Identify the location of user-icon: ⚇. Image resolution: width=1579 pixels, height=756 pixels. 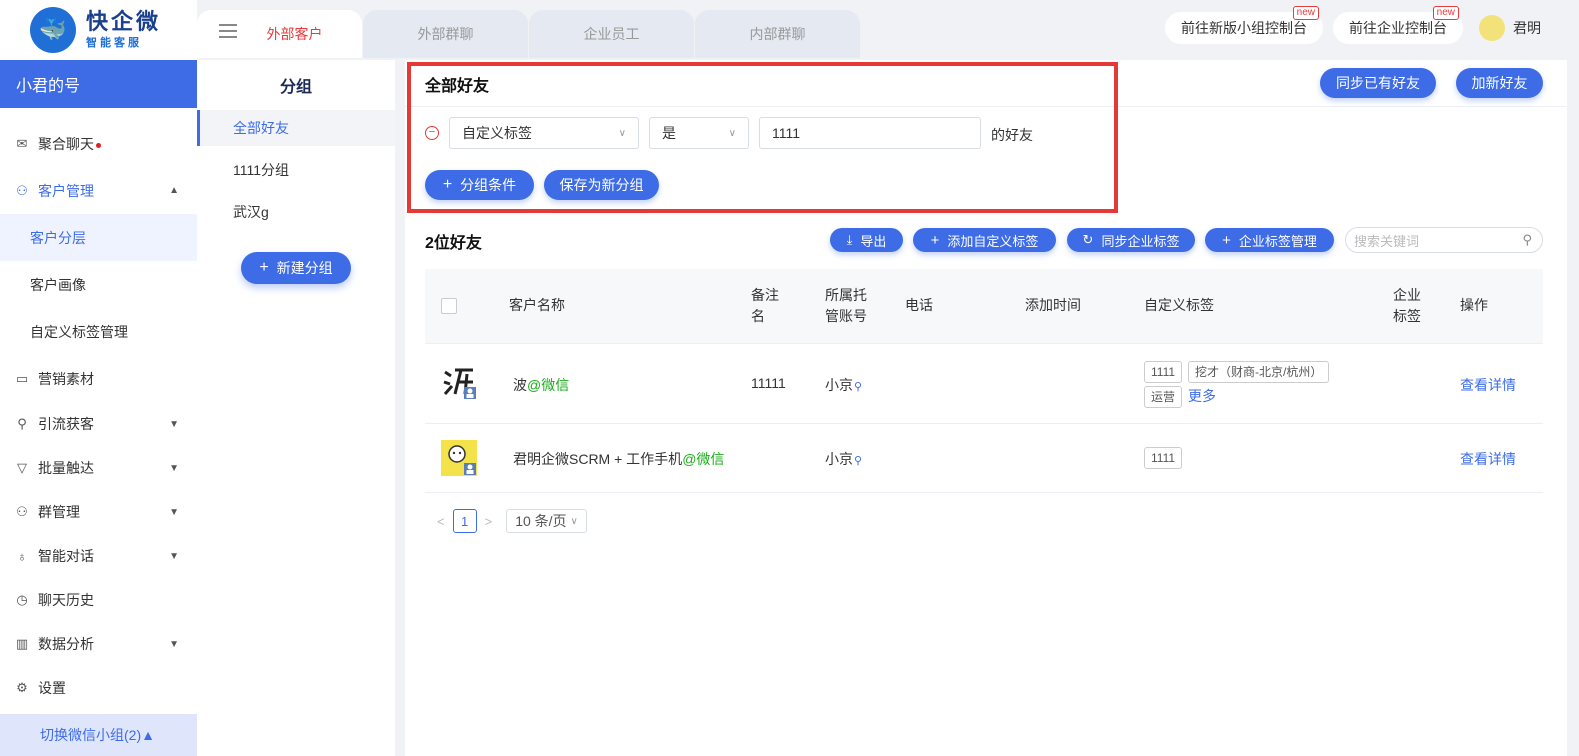
(22, 190).